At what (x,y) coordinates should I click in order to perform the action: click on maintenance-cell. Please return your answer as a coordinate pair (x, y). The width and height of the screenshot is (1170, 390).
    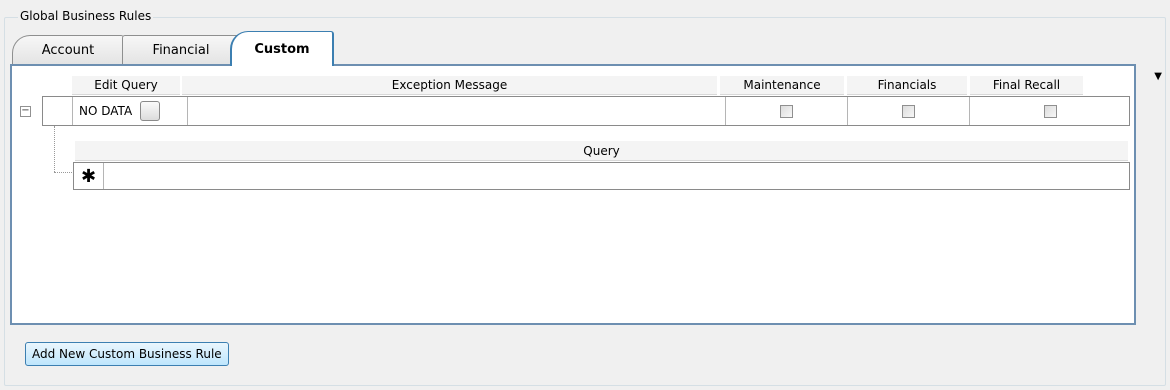
    Looking at the image, I should click on (787, 111).